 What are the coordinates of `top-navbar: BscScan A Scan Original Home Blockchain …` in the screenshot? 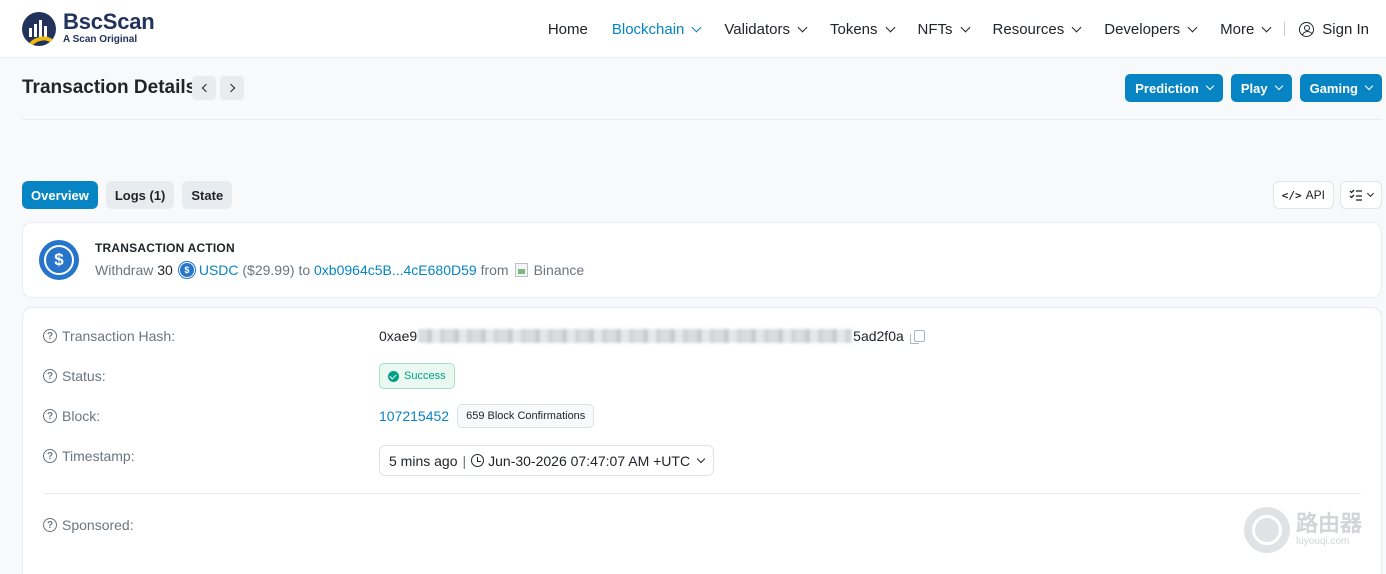 It's located at (693, 29).